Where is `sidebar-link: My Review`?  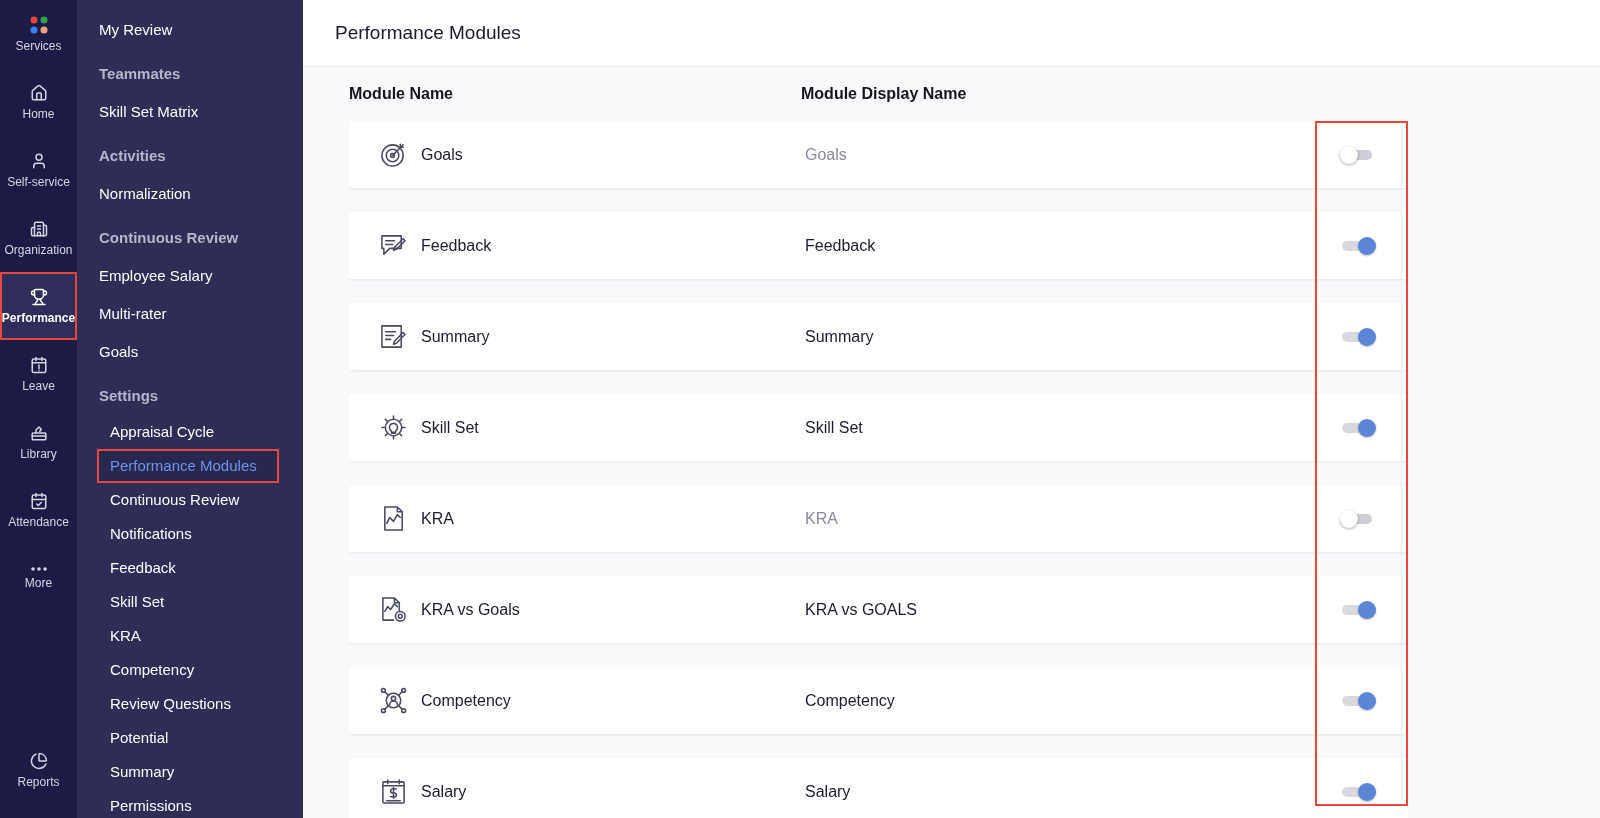
sidebar-link: My Review is located at coordinates (188, 30).